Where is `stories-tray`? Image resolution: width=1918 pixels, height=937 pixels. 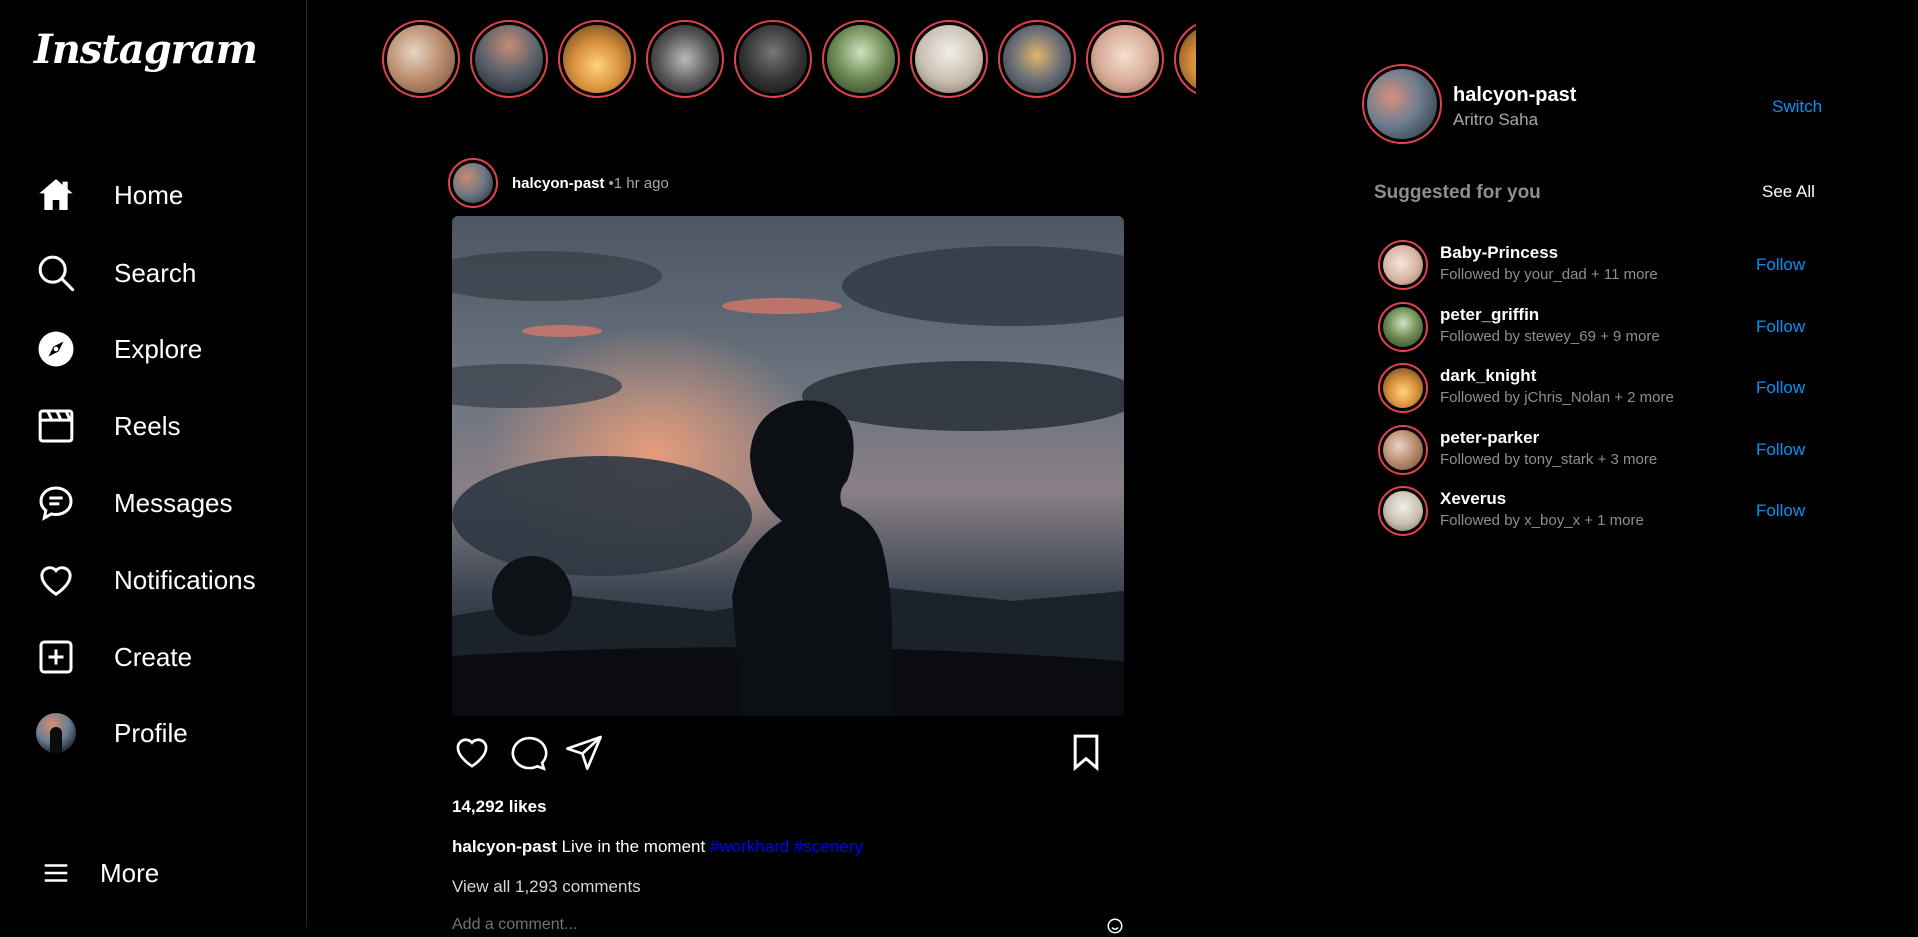 stories-tray is located at coordinates (789, 60).